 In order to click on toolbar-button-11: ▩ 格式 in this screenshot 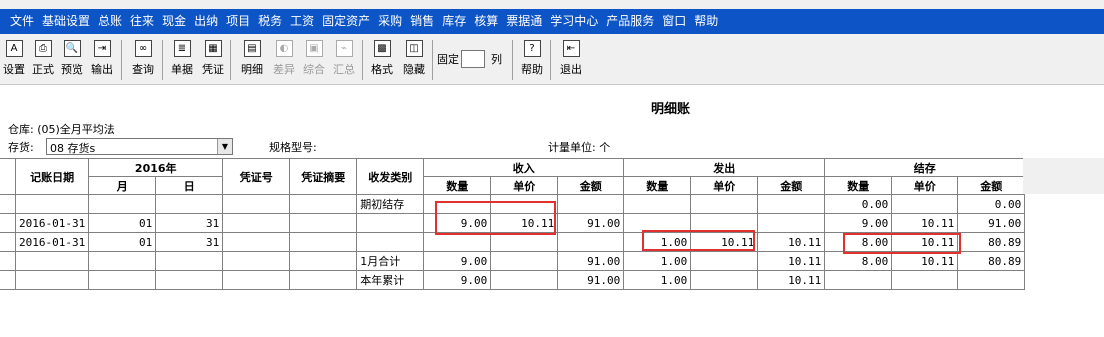, I will do `click(382, 61)`.